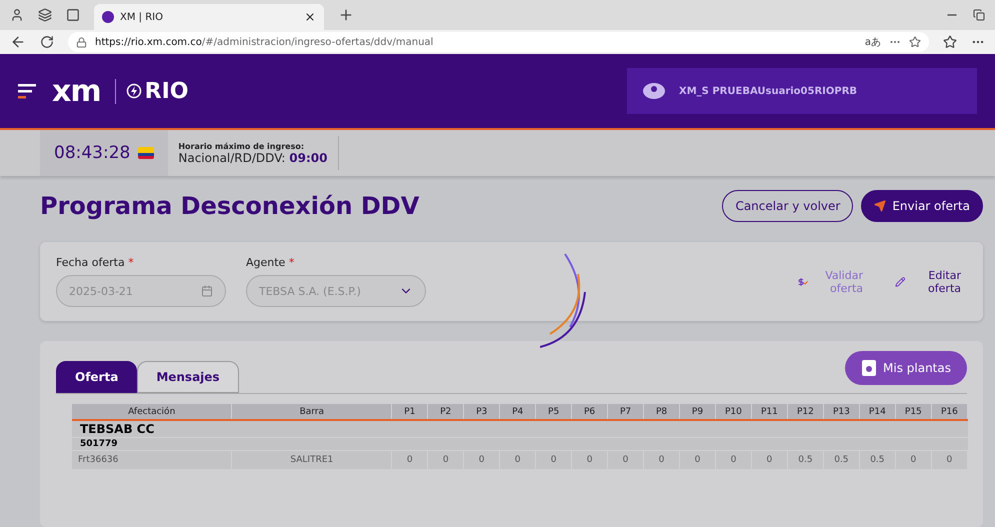  I want to click on send-icon, so click(880, 206).